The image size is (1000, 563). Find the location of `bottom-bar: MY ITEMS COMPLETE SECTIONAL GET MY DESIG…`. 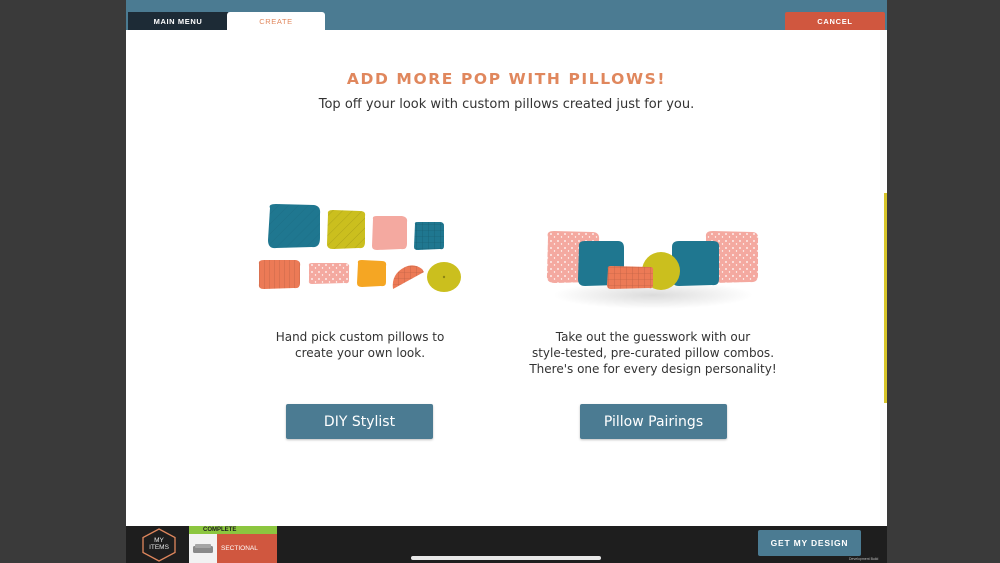

bottom-bar: MY ITEMS COMPLETE SECTIONAL GET MY DESIG… is located at coordinates (506, 544).